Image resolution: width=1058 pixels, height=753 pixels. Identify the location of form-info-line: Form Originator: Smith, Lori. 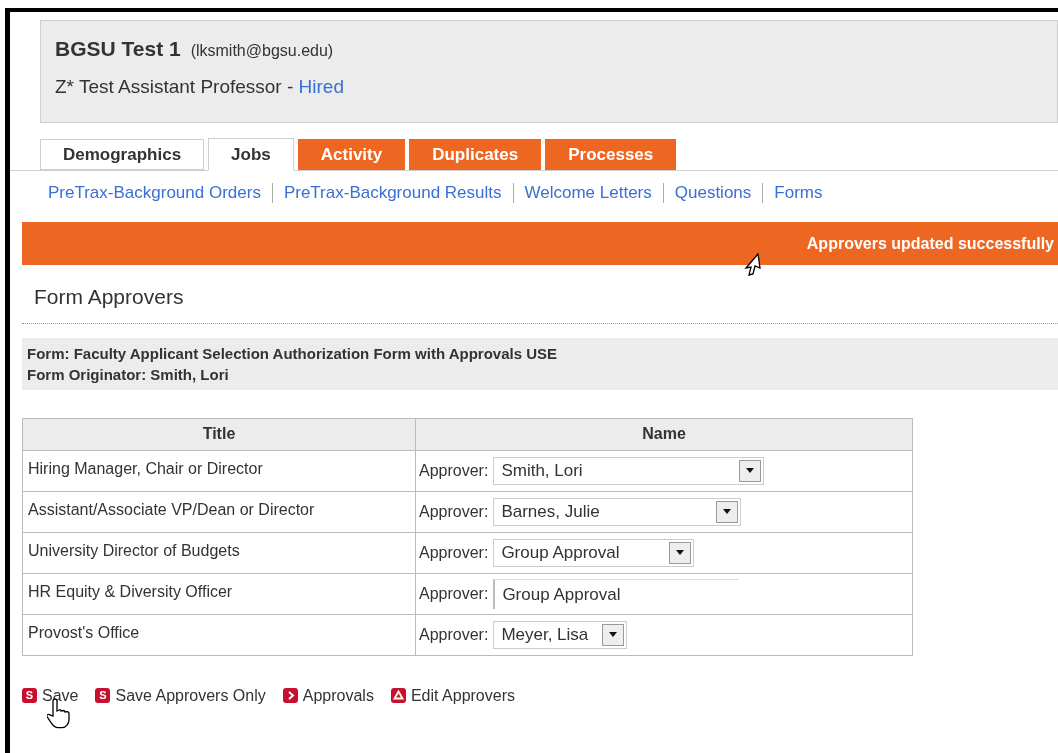
(128, 374).